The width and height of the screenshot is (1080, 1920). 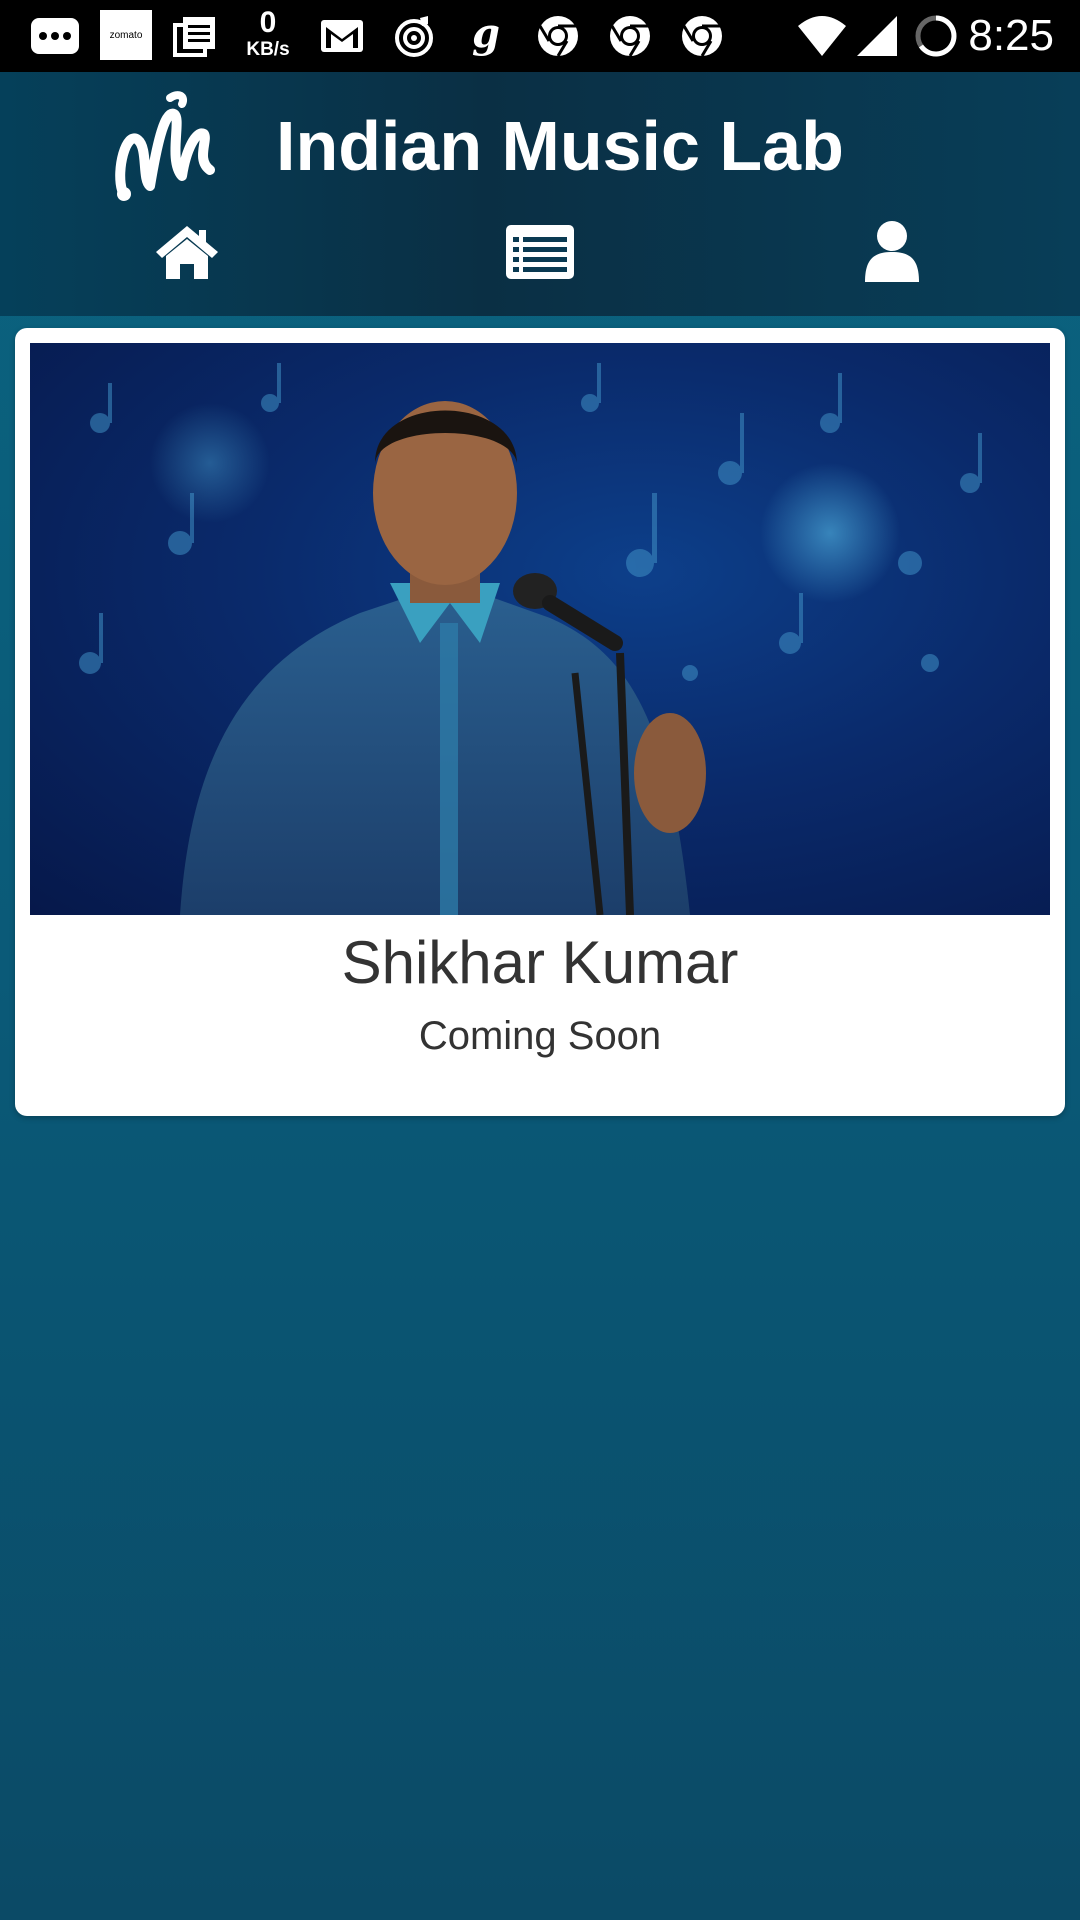 I want to click on nav-home, so click(x=187, y=254).